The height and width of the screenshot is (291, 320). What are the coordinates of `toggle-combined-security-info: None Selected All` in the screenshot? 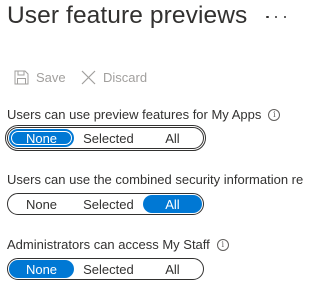 It's located at (105, 204).